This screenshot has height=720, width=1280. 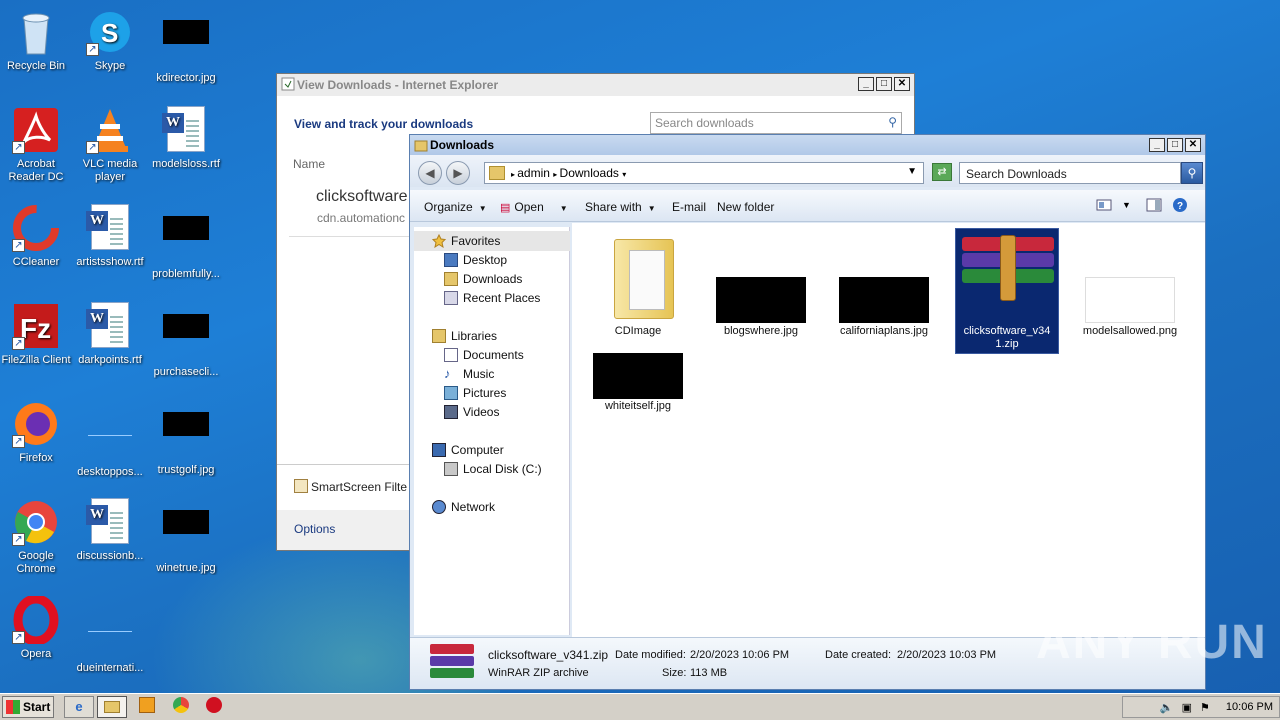 I want to click on flag-icon: ⚑, so click(x=1205, y=707).